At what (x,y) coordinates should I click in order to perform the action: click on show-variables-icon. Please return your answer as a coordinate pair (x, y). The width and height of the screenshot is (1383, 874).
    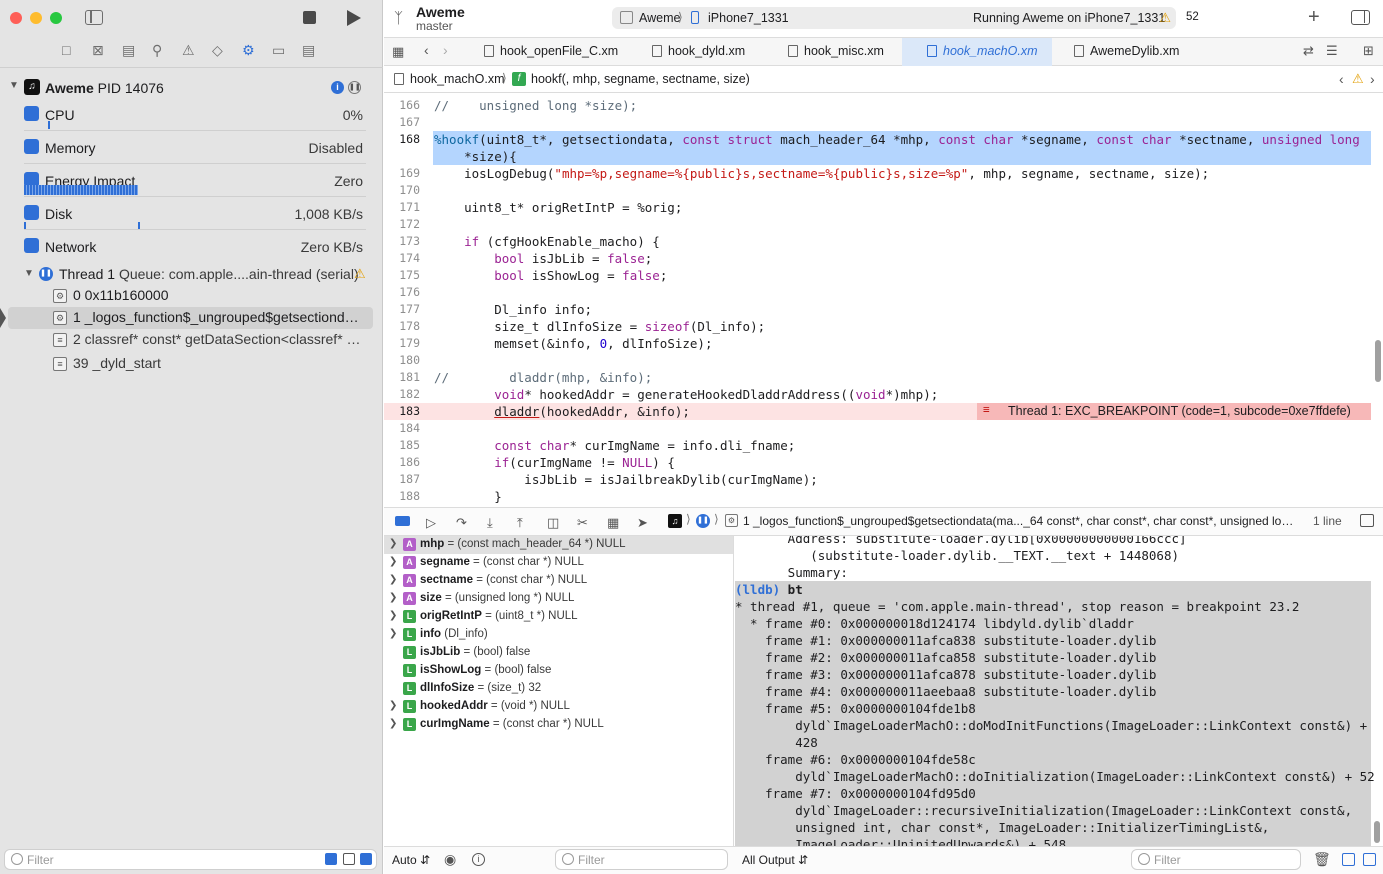
    Looking at the image, I should click on (1348, 859).